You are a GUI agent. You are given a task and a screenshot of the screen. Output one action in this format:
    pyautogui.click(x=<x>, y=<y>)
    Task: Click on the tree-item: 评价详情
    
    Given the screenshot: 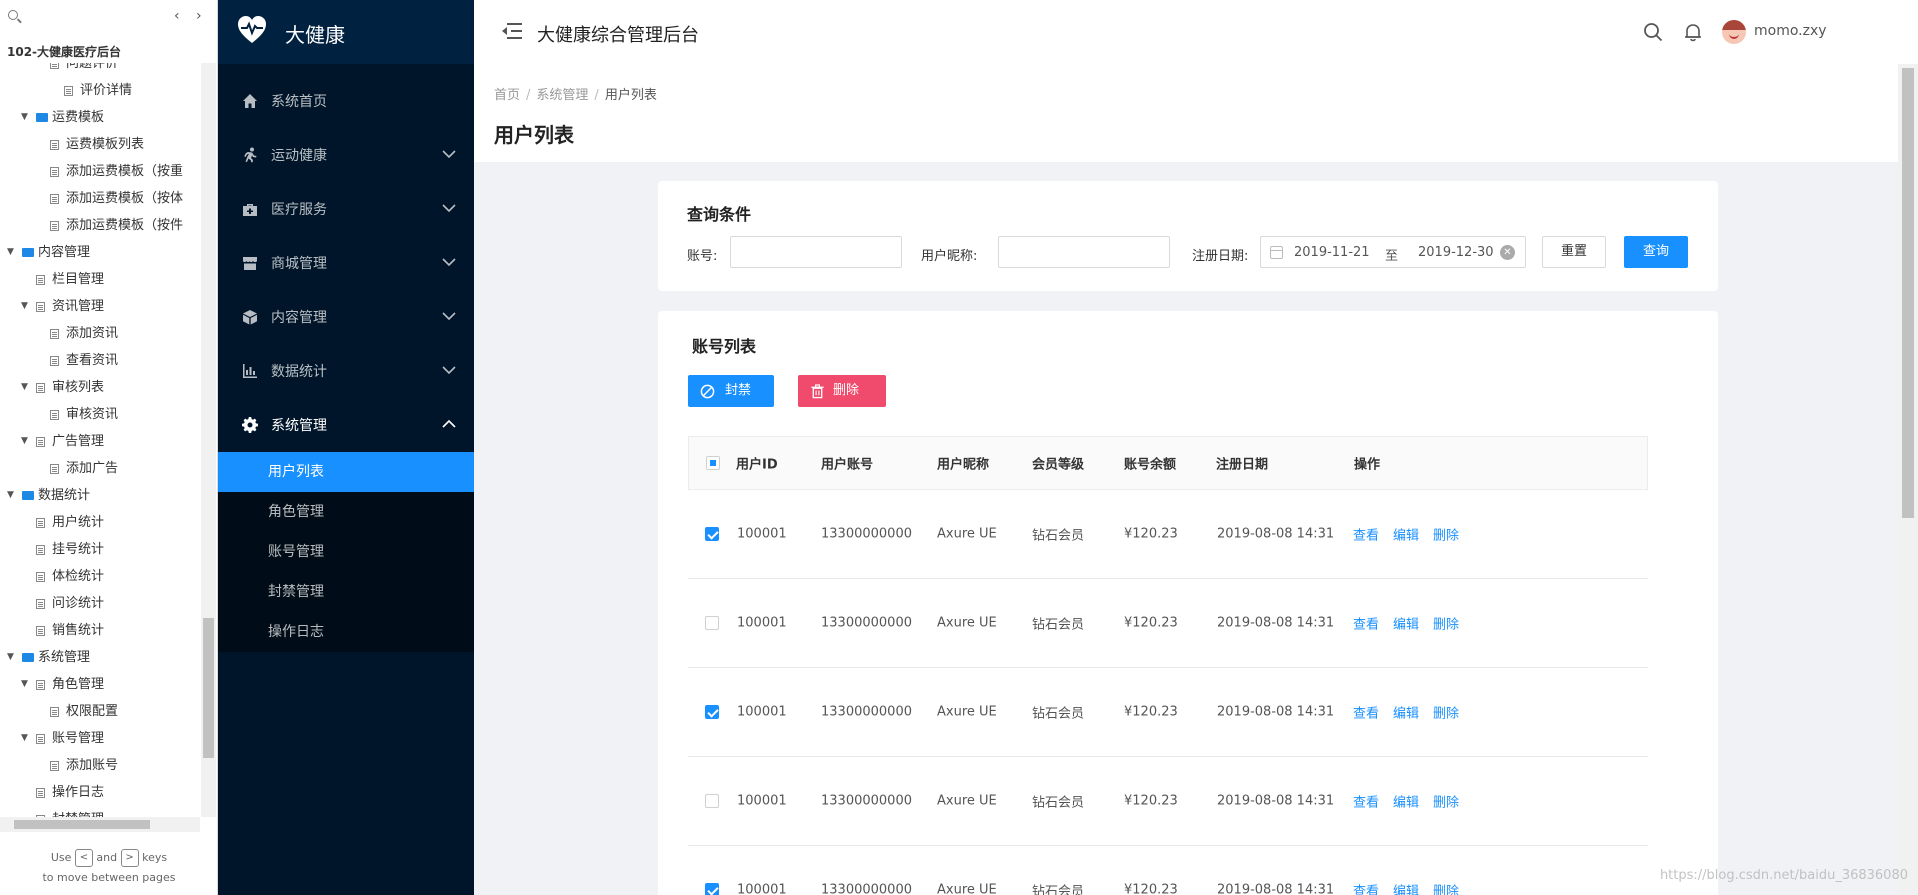 What is the action you would take?
    pyautogui.click(x=100, y=90)
    